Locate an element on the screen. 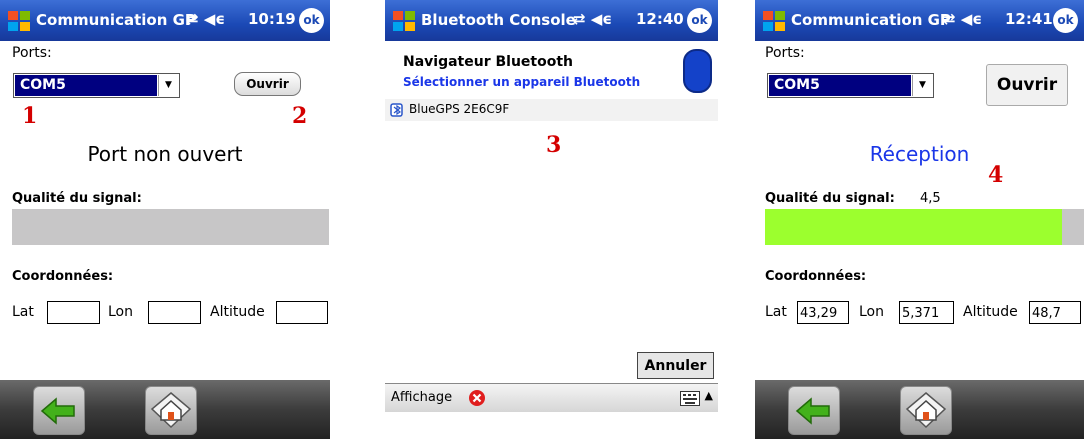  cancel-button: Annuler is located at coordinates (675, 365).